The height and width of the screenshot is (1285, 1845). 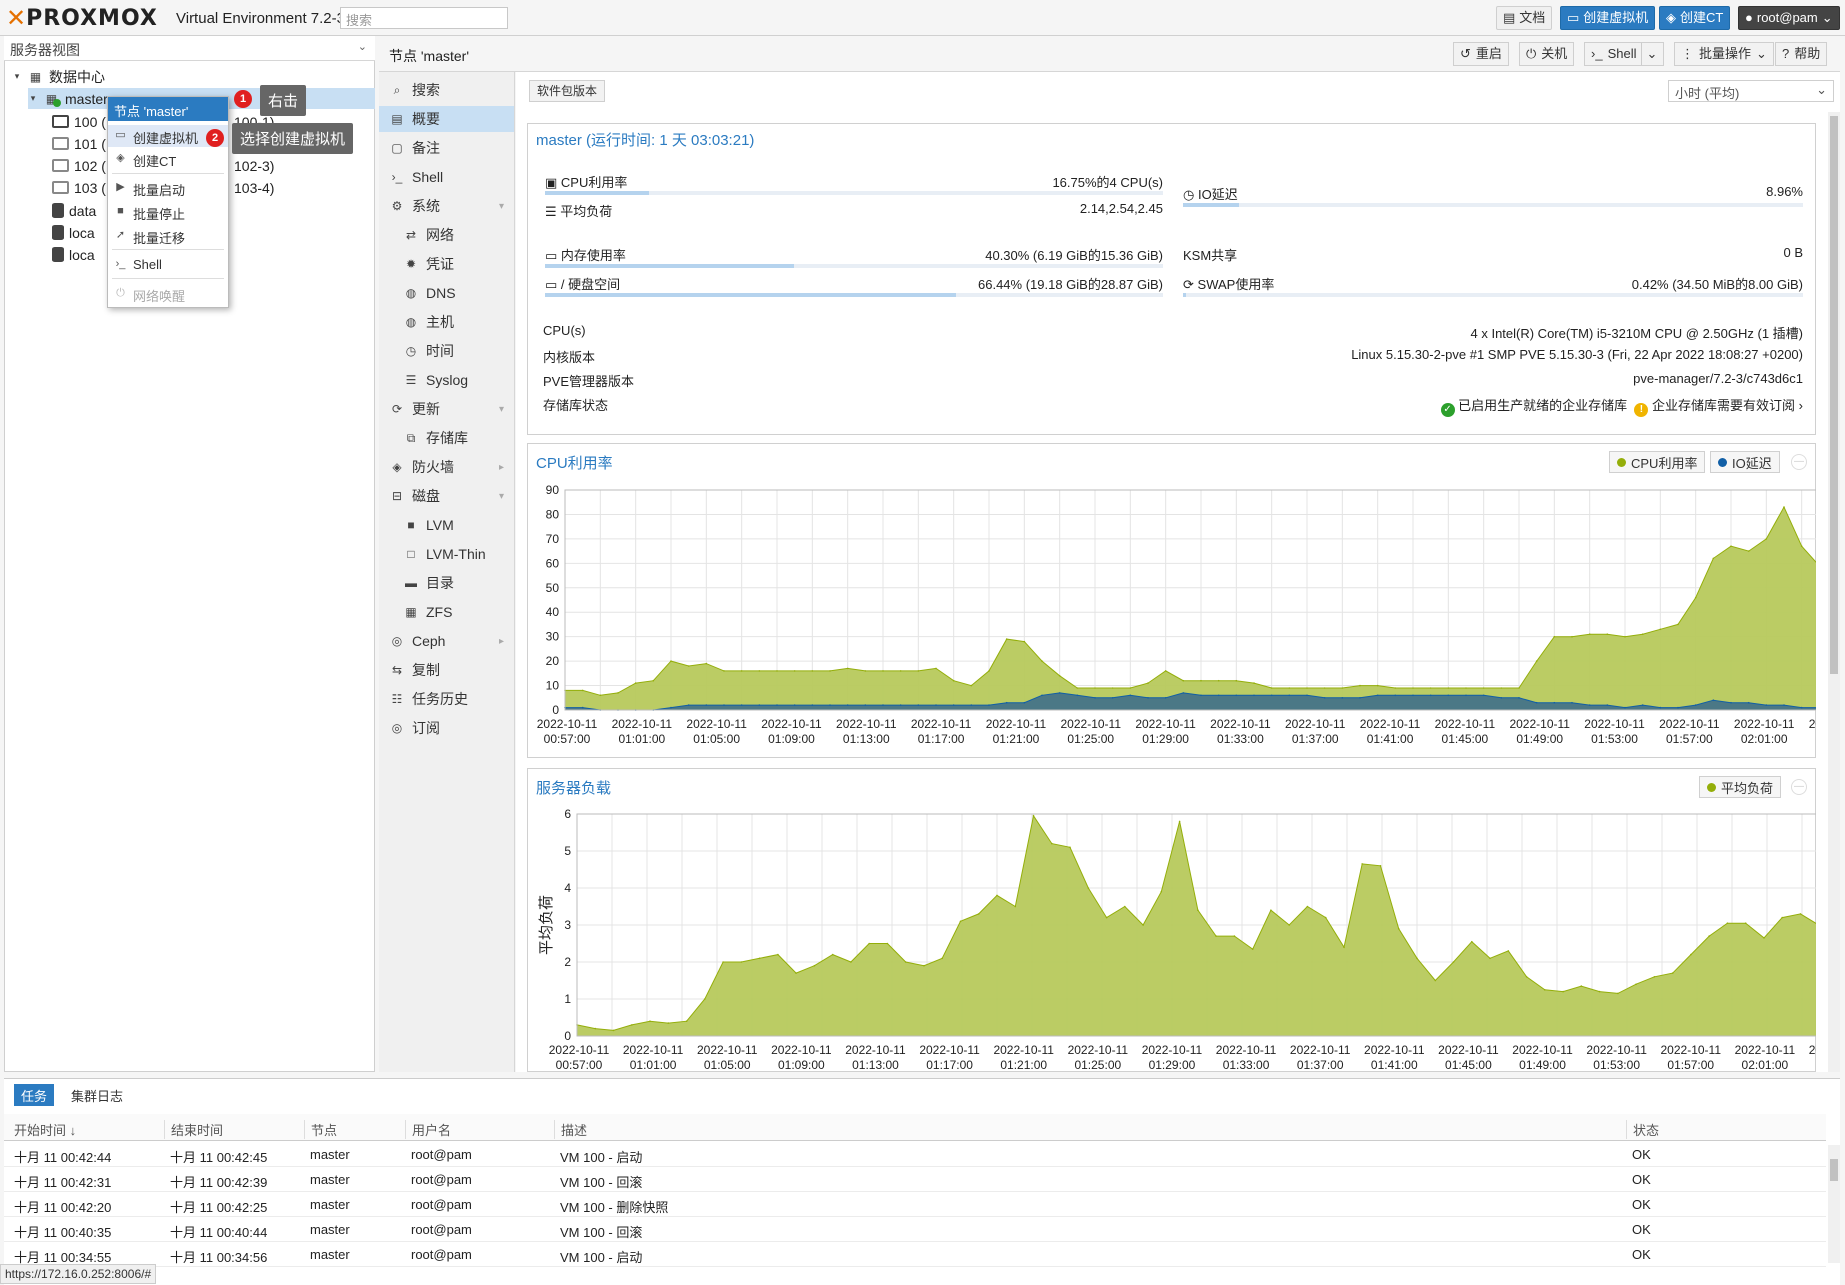 What do you see at coordinates (594, 182) in the screenshot?
I see `cpu-usage-label: CPU利用率` at bounding box center [594, 182].